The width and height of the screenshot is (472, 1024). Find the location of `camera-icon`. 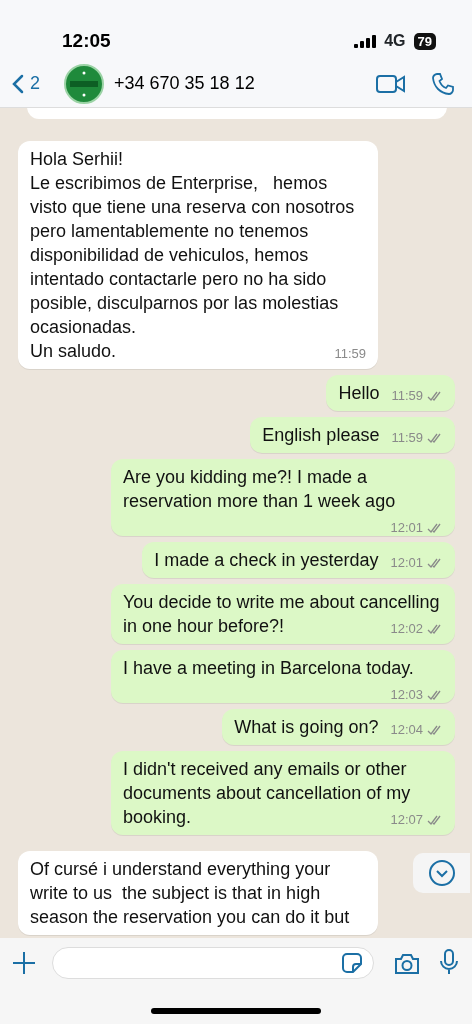

camera-icon is located at coordinates (407, 963).